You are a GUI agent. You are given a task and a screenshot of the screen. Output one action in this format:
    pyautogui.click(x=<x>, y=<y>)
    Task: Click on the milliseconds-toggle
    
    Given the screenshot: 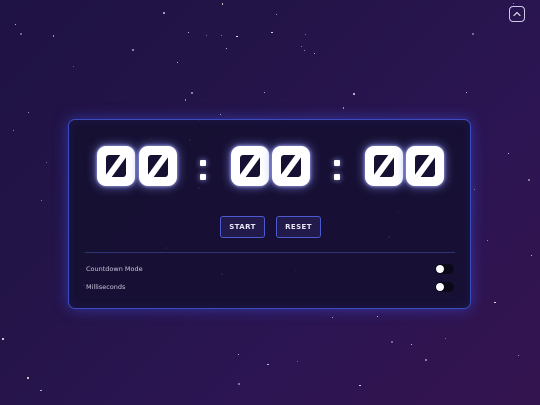 What is the action you would take?
    pyautogui.click(x=444, y=287)
    